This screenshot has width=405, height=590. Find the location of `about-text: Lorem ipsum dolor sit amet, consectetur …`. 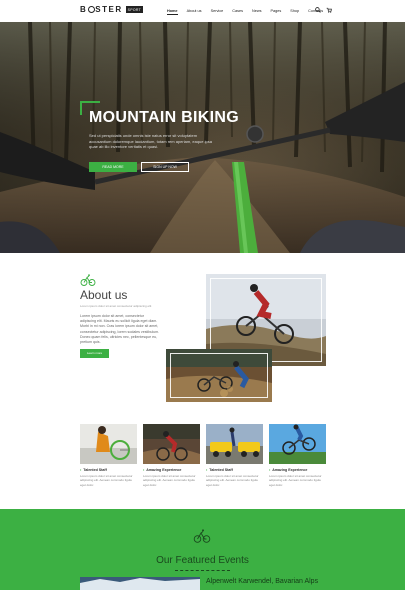

about-text: Lorem ipsum dolor sit amet, consectetur … is located at coordinates (120, 329).